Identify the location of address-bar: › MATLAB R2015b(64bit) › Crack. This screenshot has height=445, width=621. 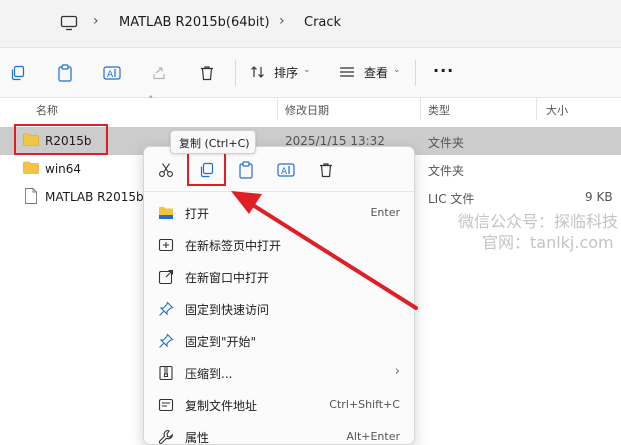
(310, 24).